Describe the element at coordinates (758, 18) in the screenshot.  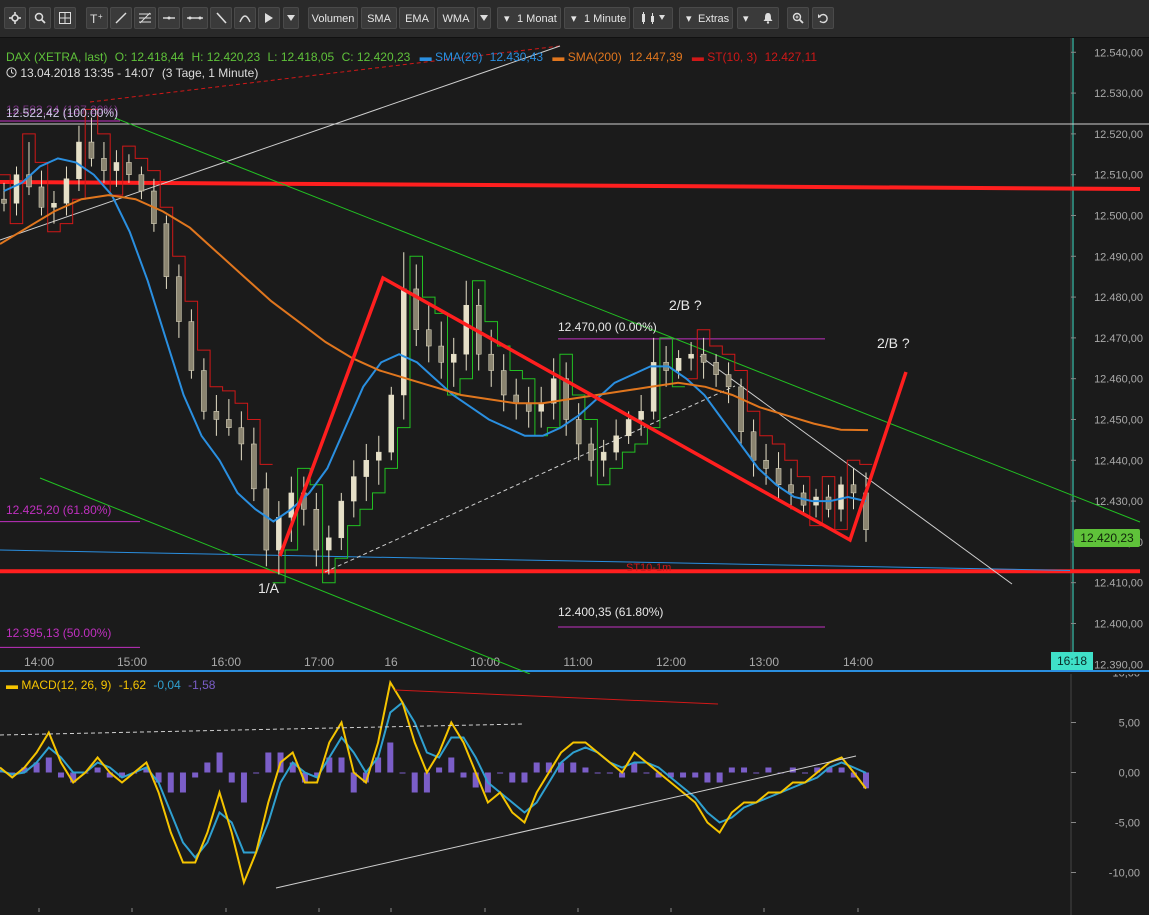
I see `alarm-button: ▾` at that location.